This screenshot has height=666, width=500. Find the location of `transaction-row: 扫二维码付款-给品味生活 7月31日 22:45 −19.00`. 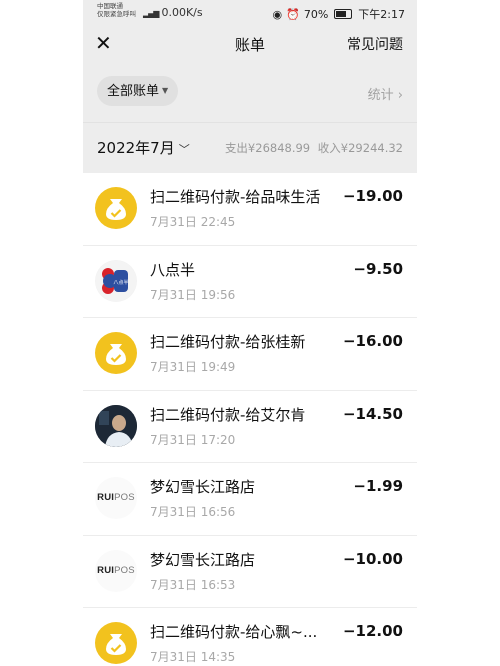

transaction-row: 扫二维码付款-给品味生活 7月31日 22:45 −19.00 is located at coordinates (250, 209).